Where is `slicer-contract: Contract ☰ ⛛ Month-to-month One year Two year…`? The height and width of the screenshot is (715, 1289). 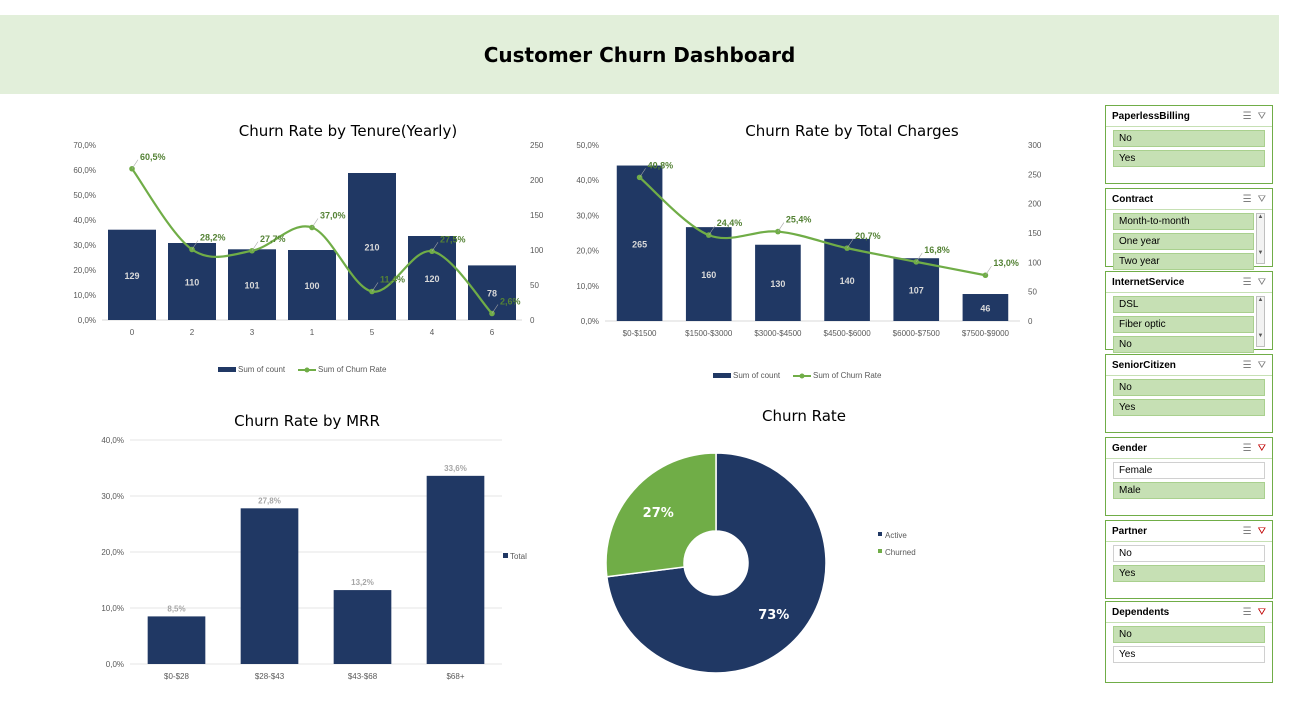 slicer-contract: Contract ☰ ⛛ Month-to-month One year Two year… is located at coordinates (1189, 229).